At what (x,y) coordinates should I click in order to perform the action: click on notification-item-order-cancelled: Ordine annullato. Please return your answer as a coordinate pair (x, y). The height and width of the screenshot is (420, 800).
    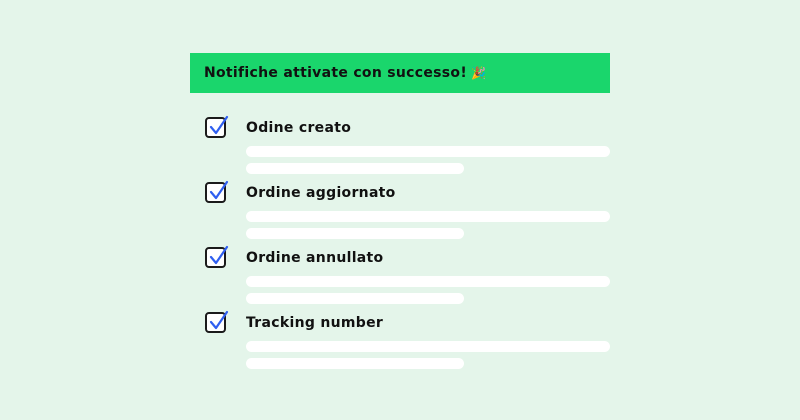
    Looking at the image, I should click on (407, 278).